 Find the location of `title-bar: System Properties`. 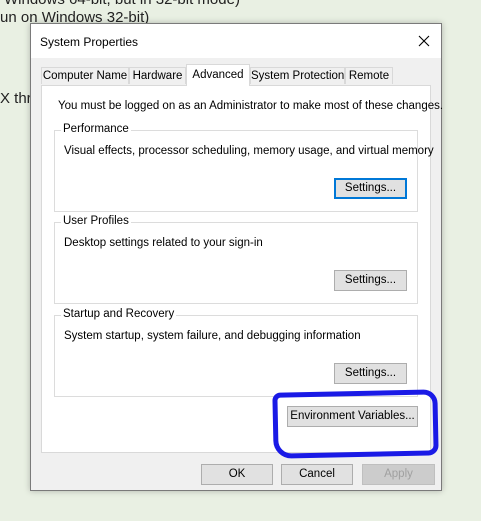

title-bar: System Properties is located at coordinates (236, 41).